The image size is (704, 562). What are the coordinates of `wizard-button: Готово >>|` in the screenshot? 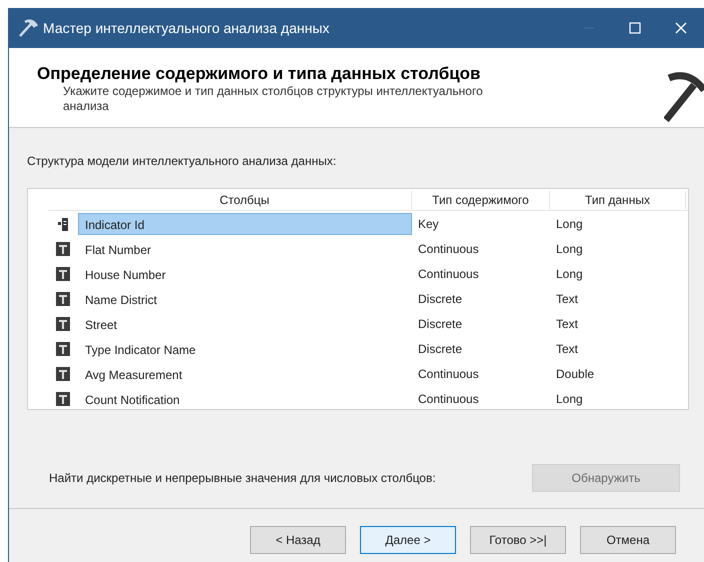 It's located at (518, 540).